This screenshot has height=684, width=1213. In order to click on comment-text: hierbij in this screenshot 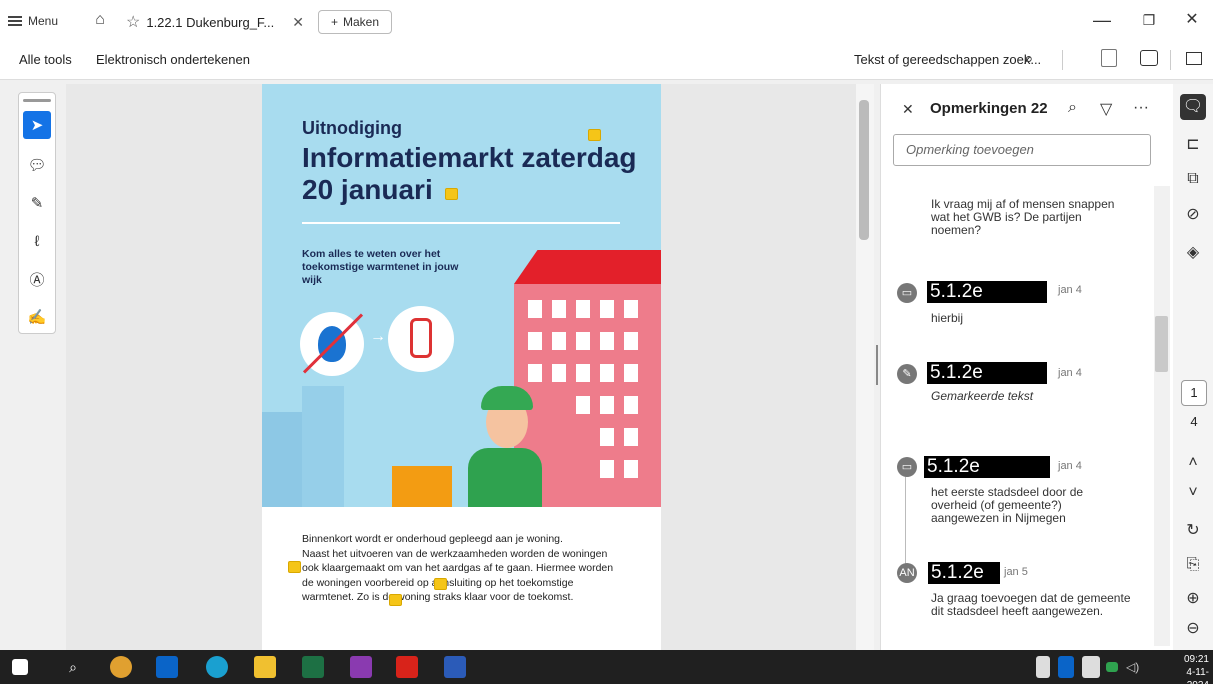, I will do `click(1031, 318)`.